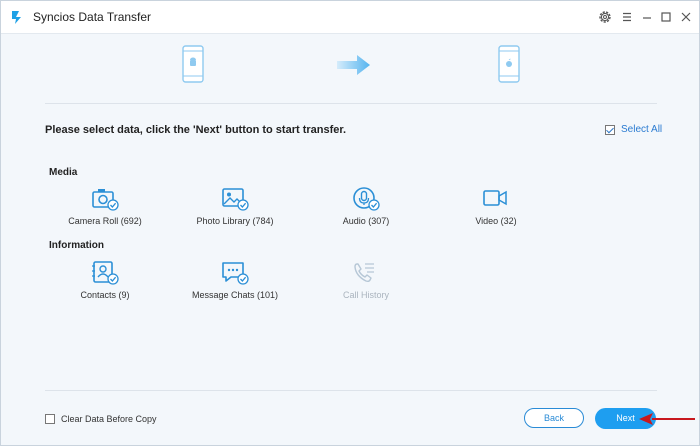 Image resolution: width=700 pixels, height=446 pixels. Describe the element at coordinates (50, 419) in the screenshot. I see `checkbox-unchecked-icon` at that location.